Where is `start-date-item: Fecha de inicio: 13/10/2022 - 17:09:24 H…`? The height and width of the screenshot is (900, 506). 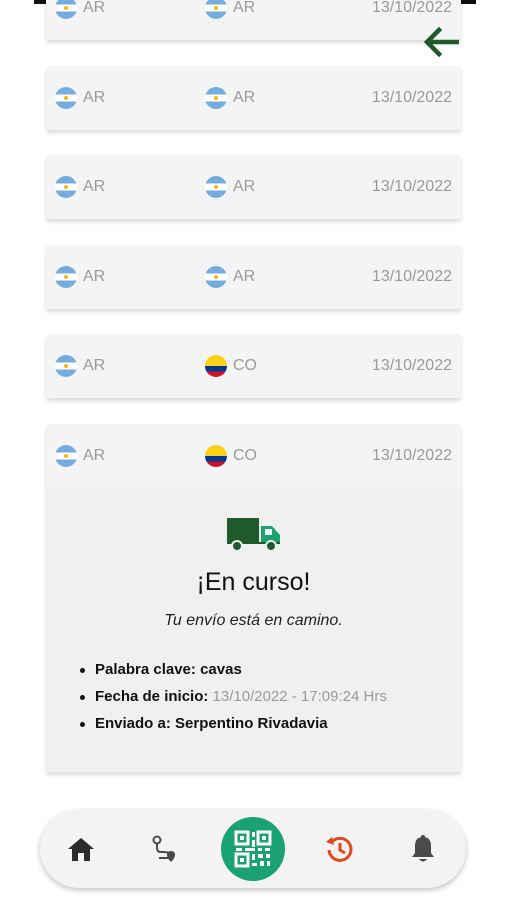
start-date-item: Fecha de inicio: 13/10/2022 - 17:09:24 H… is located at coordinates (233, 696).